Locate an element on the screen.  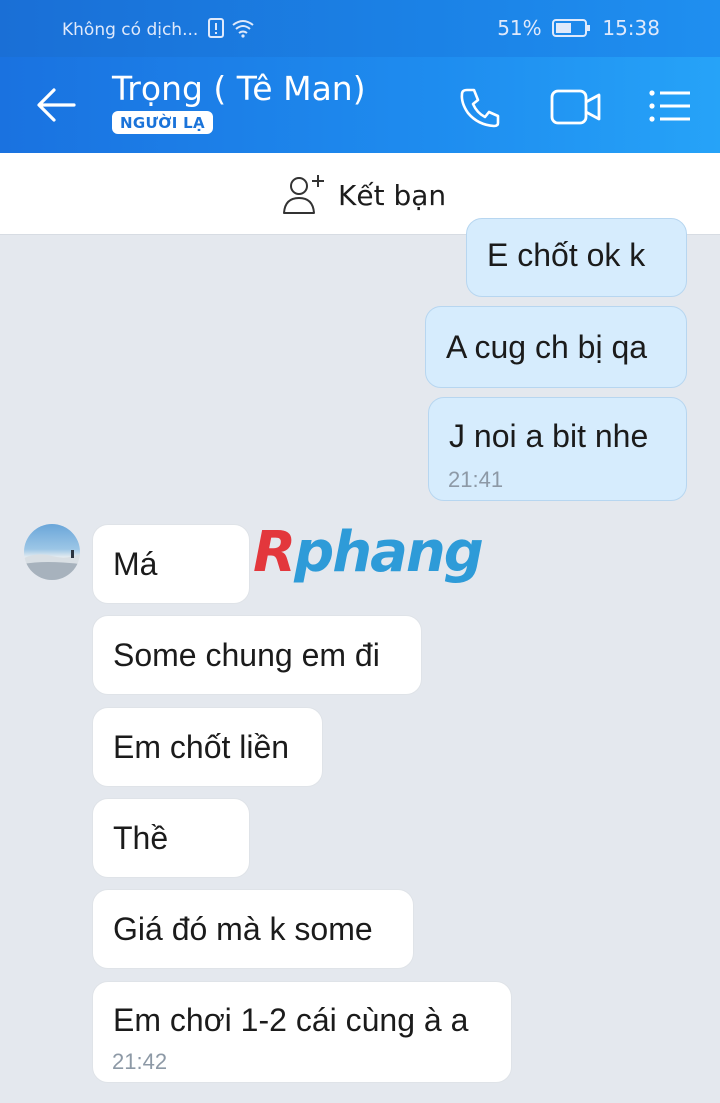
message-text: Em chơi 1-2 cái cùng à a is located at coordinates (291, 1020).